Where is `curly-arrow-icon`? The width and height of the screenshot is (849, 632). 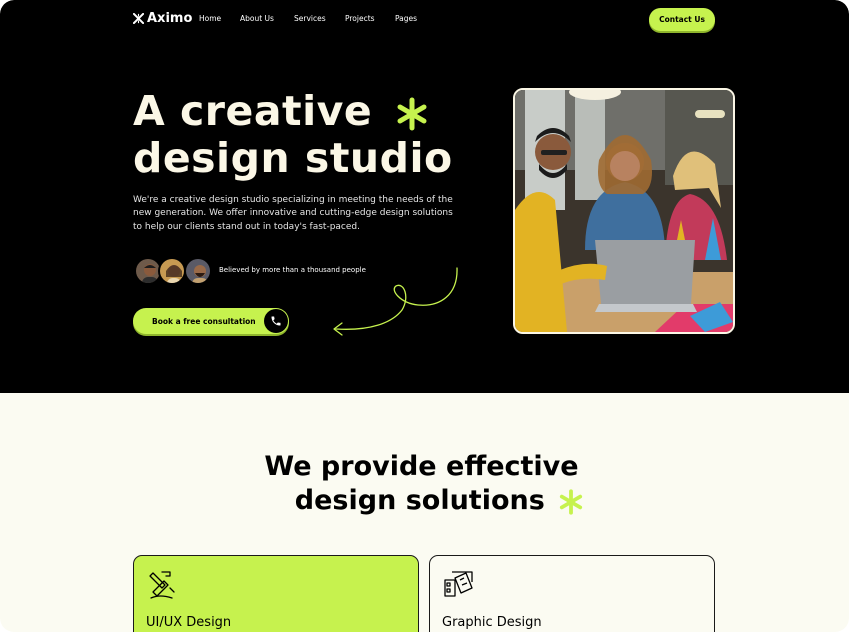
curly-arrow-icon is located at coordinates (395, 301).